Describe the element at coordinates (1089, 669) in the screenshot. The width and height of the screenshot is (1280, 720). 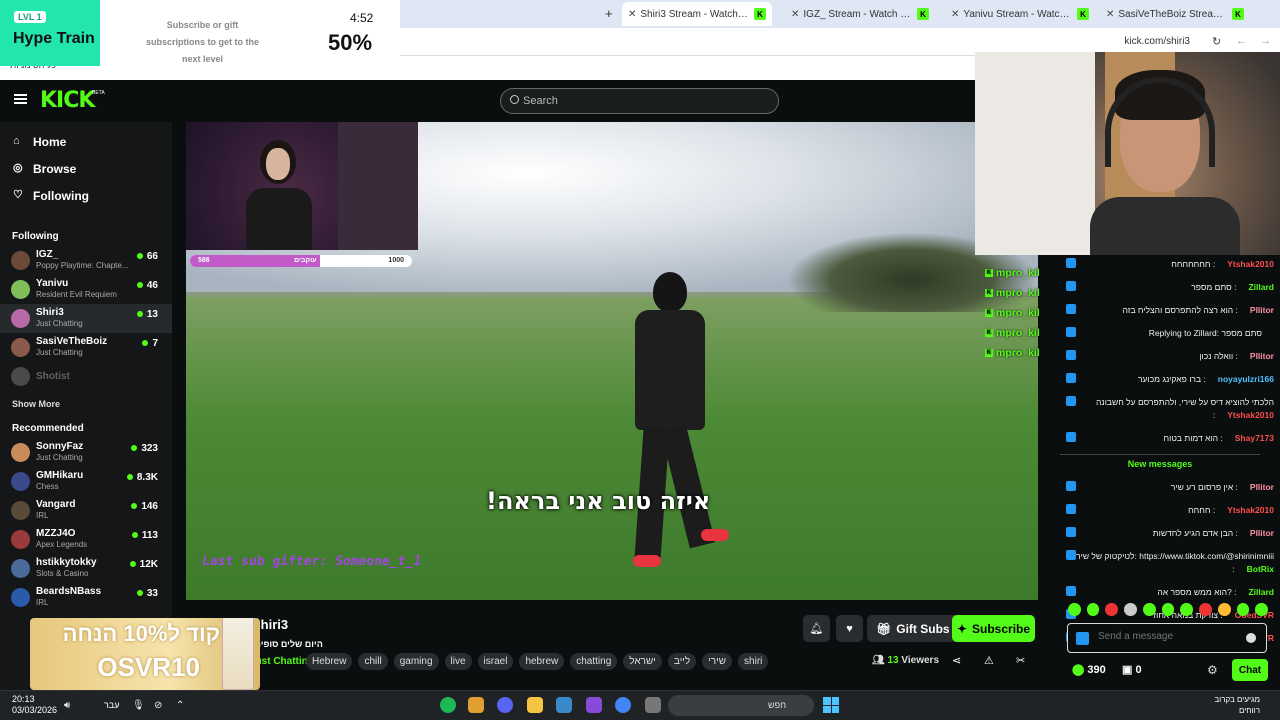
I see `channel-points: ⬤ 390` at that location.